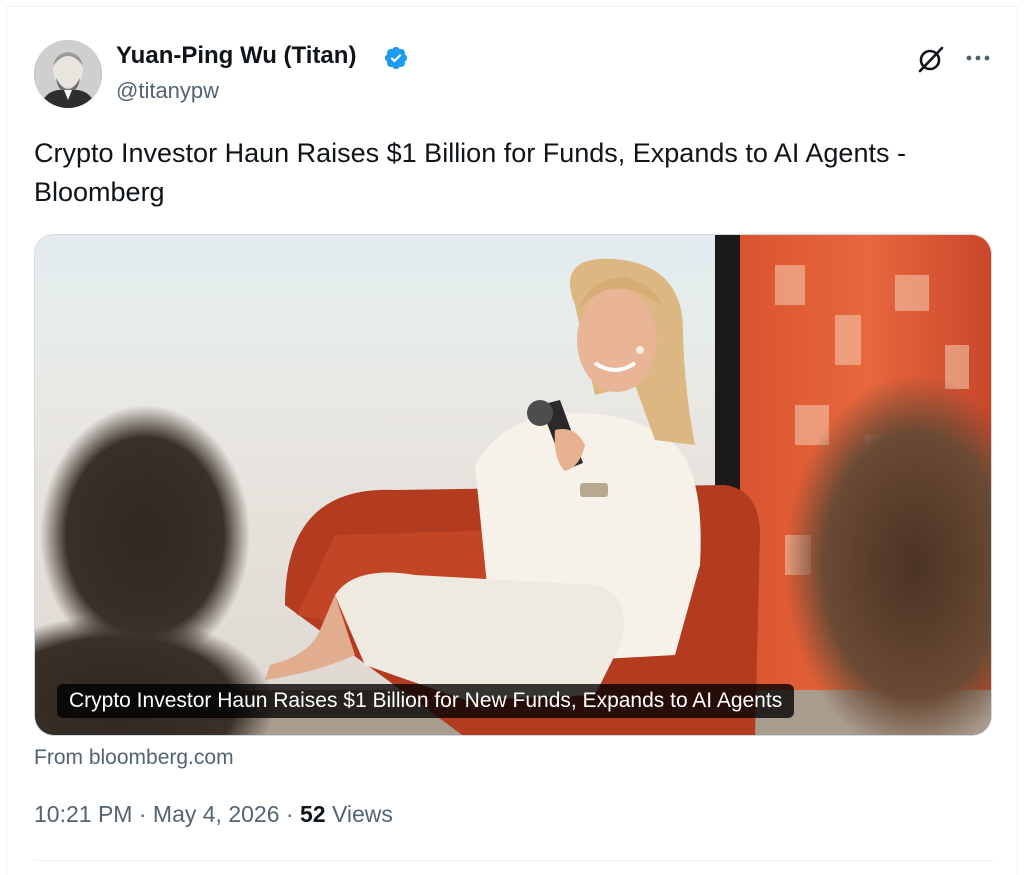 The image size is (1024, 875). I want to click on tweet-meta: 10:21 PM · May 4, 2026 · 52 Views, so click(213, 814).